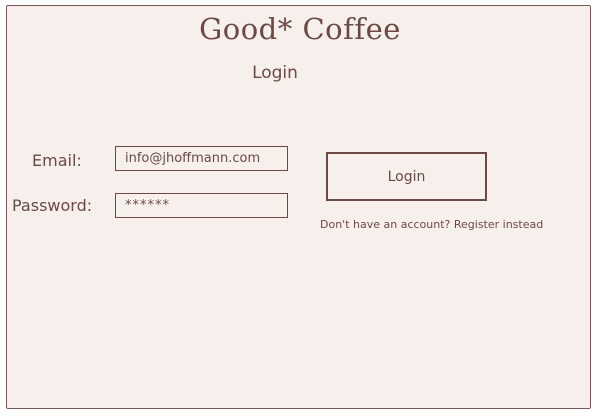  What do you see at coordinates (275, 73) in the screenshot?
I see `page-title: Login` at bounding box center [275, 73].